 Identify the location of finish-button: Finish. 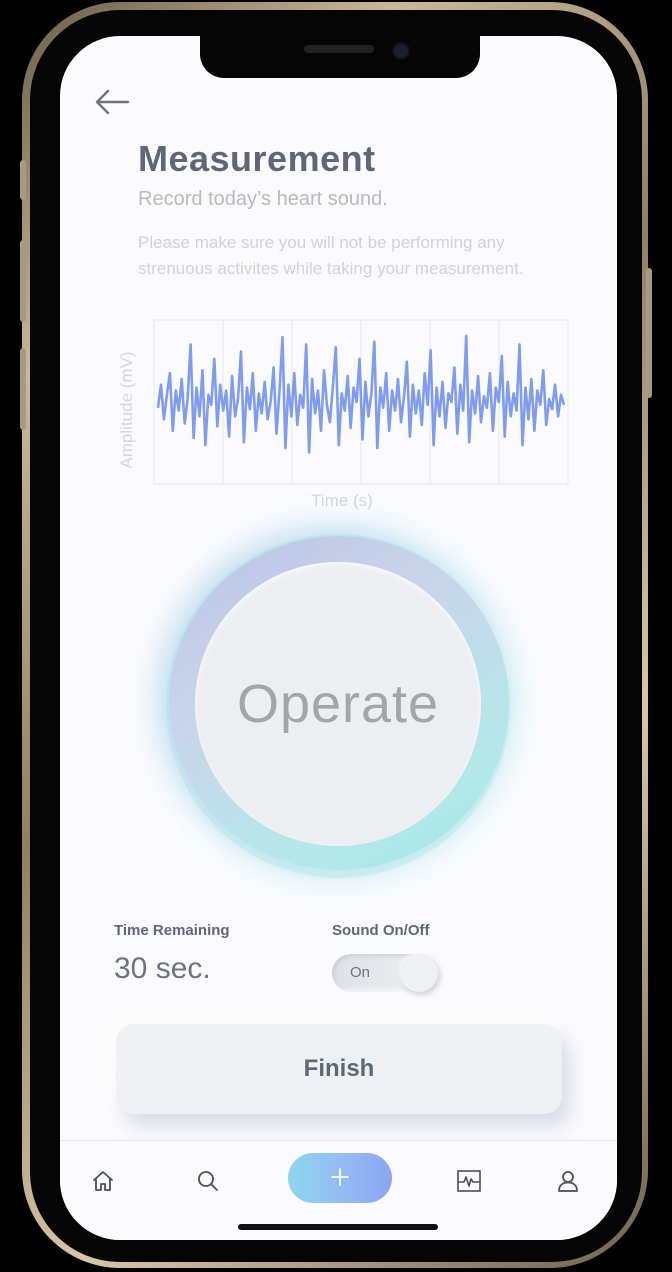
(339, 1069).